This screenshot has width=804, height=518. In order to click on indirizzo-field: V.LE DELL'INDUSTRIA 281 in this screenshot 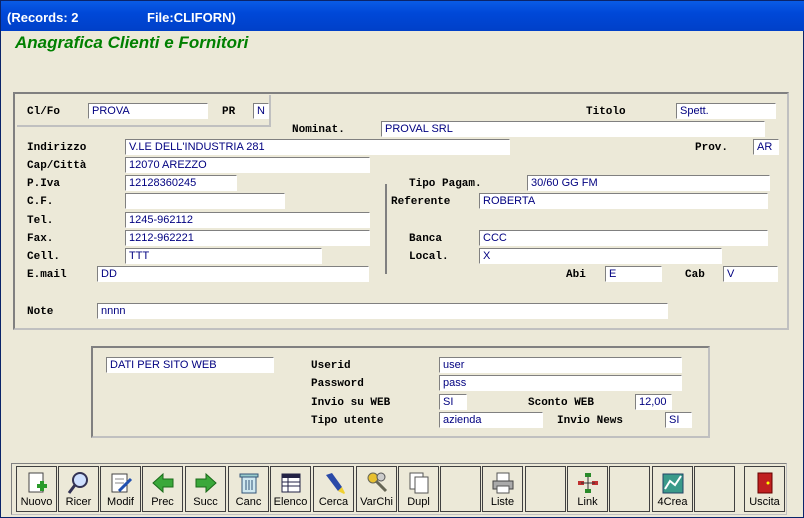, I will do `click(317, 147)`.